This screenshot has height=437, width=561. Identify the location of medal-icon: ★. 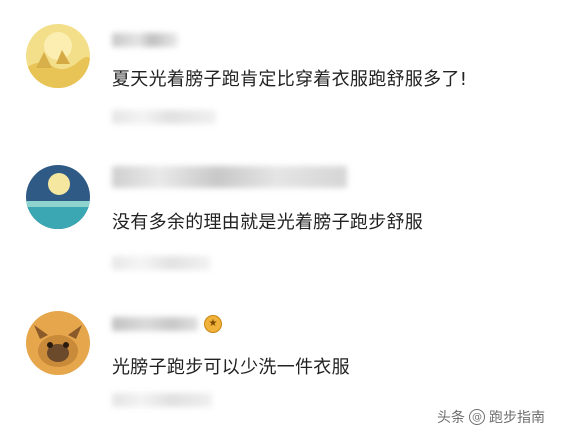
(213, 324).